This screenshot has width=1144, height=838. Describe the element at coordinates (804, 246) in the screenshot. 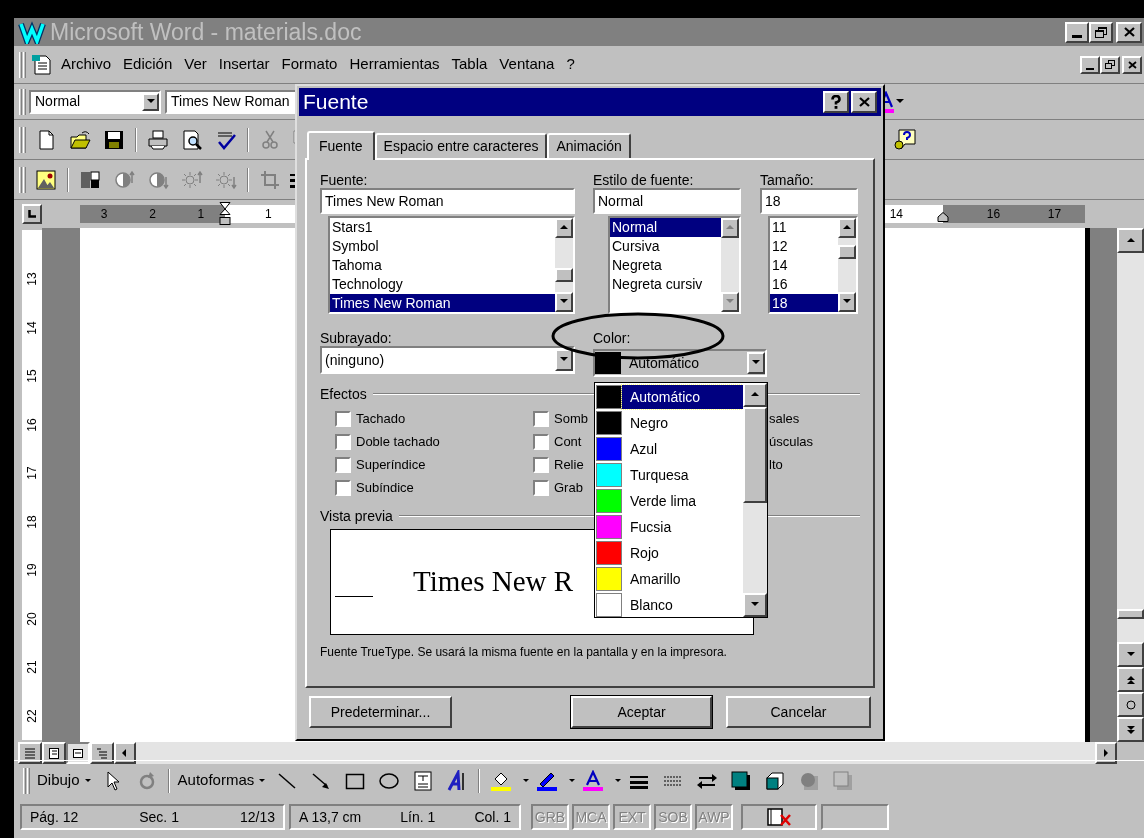

I see `list-item: 12` at that location.